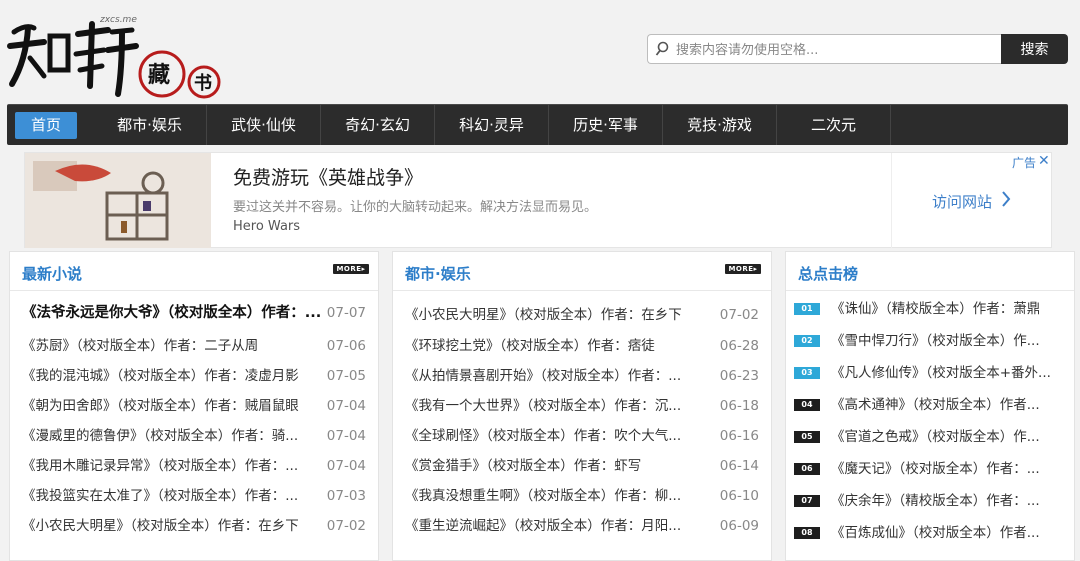 This screenshot has height=561, width=1080. I want to click on list-item: 《我的混沌城》（校对版全本）作者：凌虚月影 07-05, so click(194, 376).